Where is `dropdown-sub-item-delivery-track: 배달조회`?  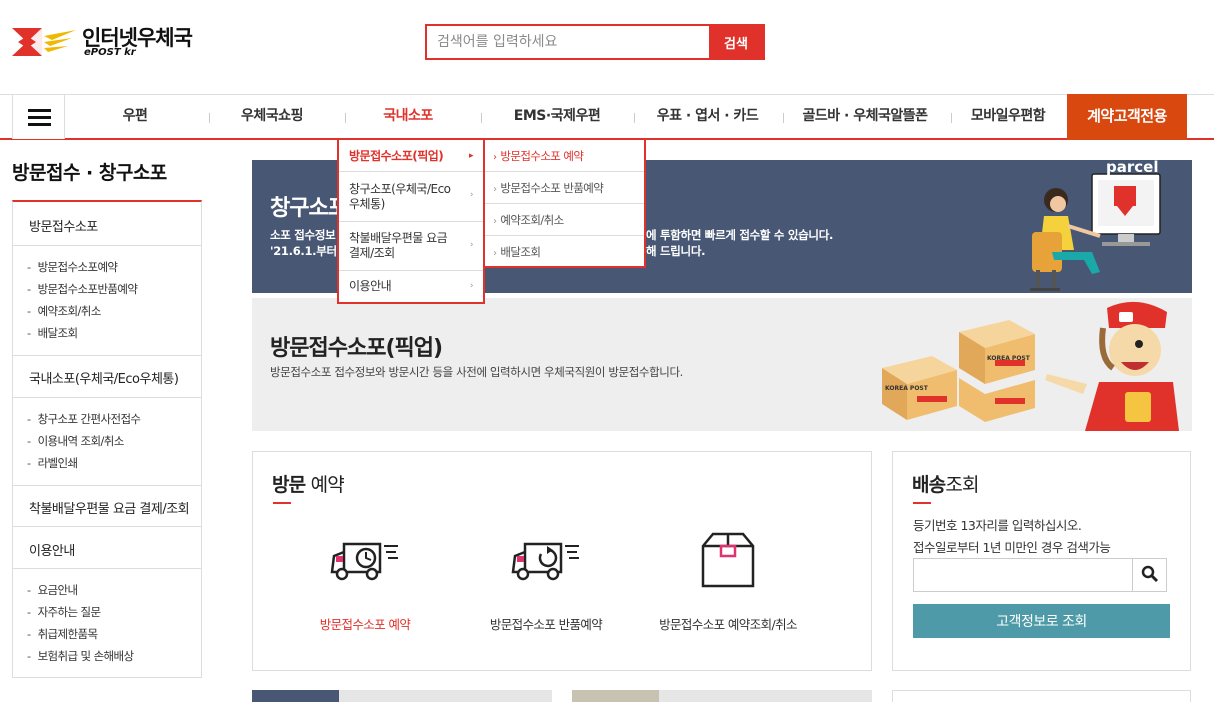 dropdown-sub-item-delivery-track: 배달조회 is located at coordinates (564, 252).